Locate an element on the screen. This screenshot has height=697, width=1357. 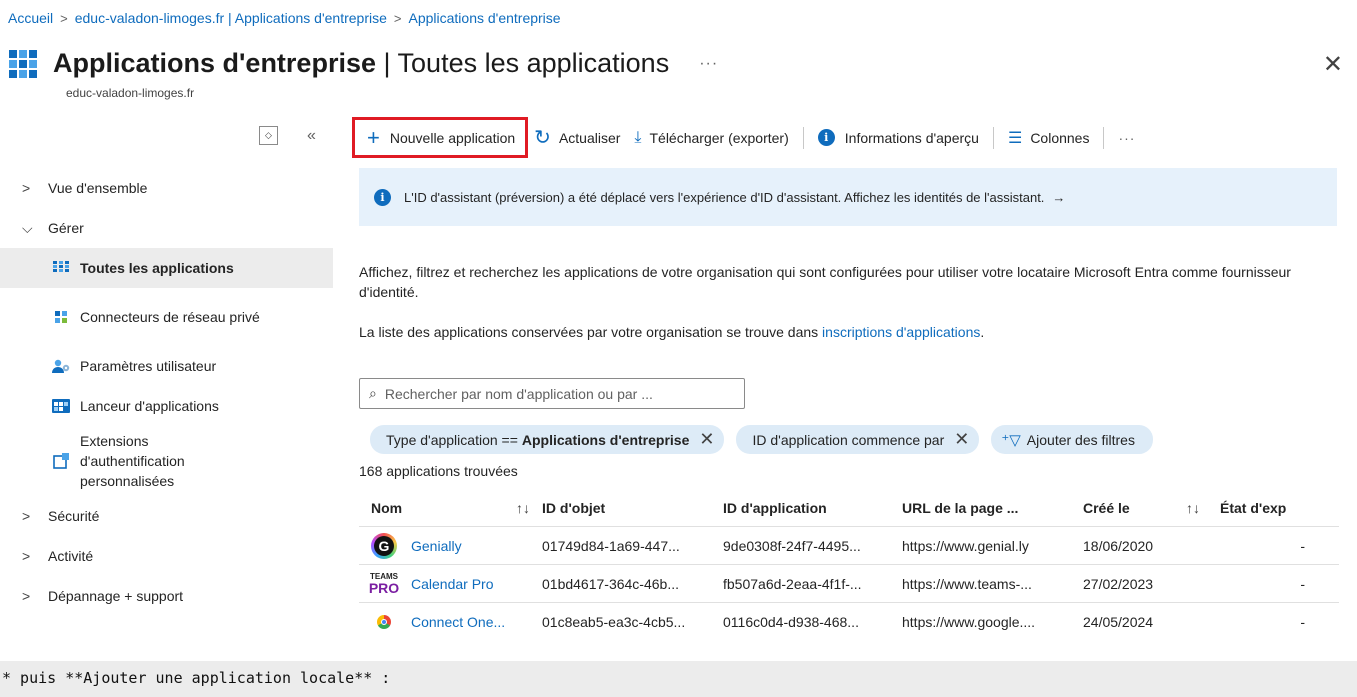
collapse-sidebar-icon: « is located at coordinates (311, 136).